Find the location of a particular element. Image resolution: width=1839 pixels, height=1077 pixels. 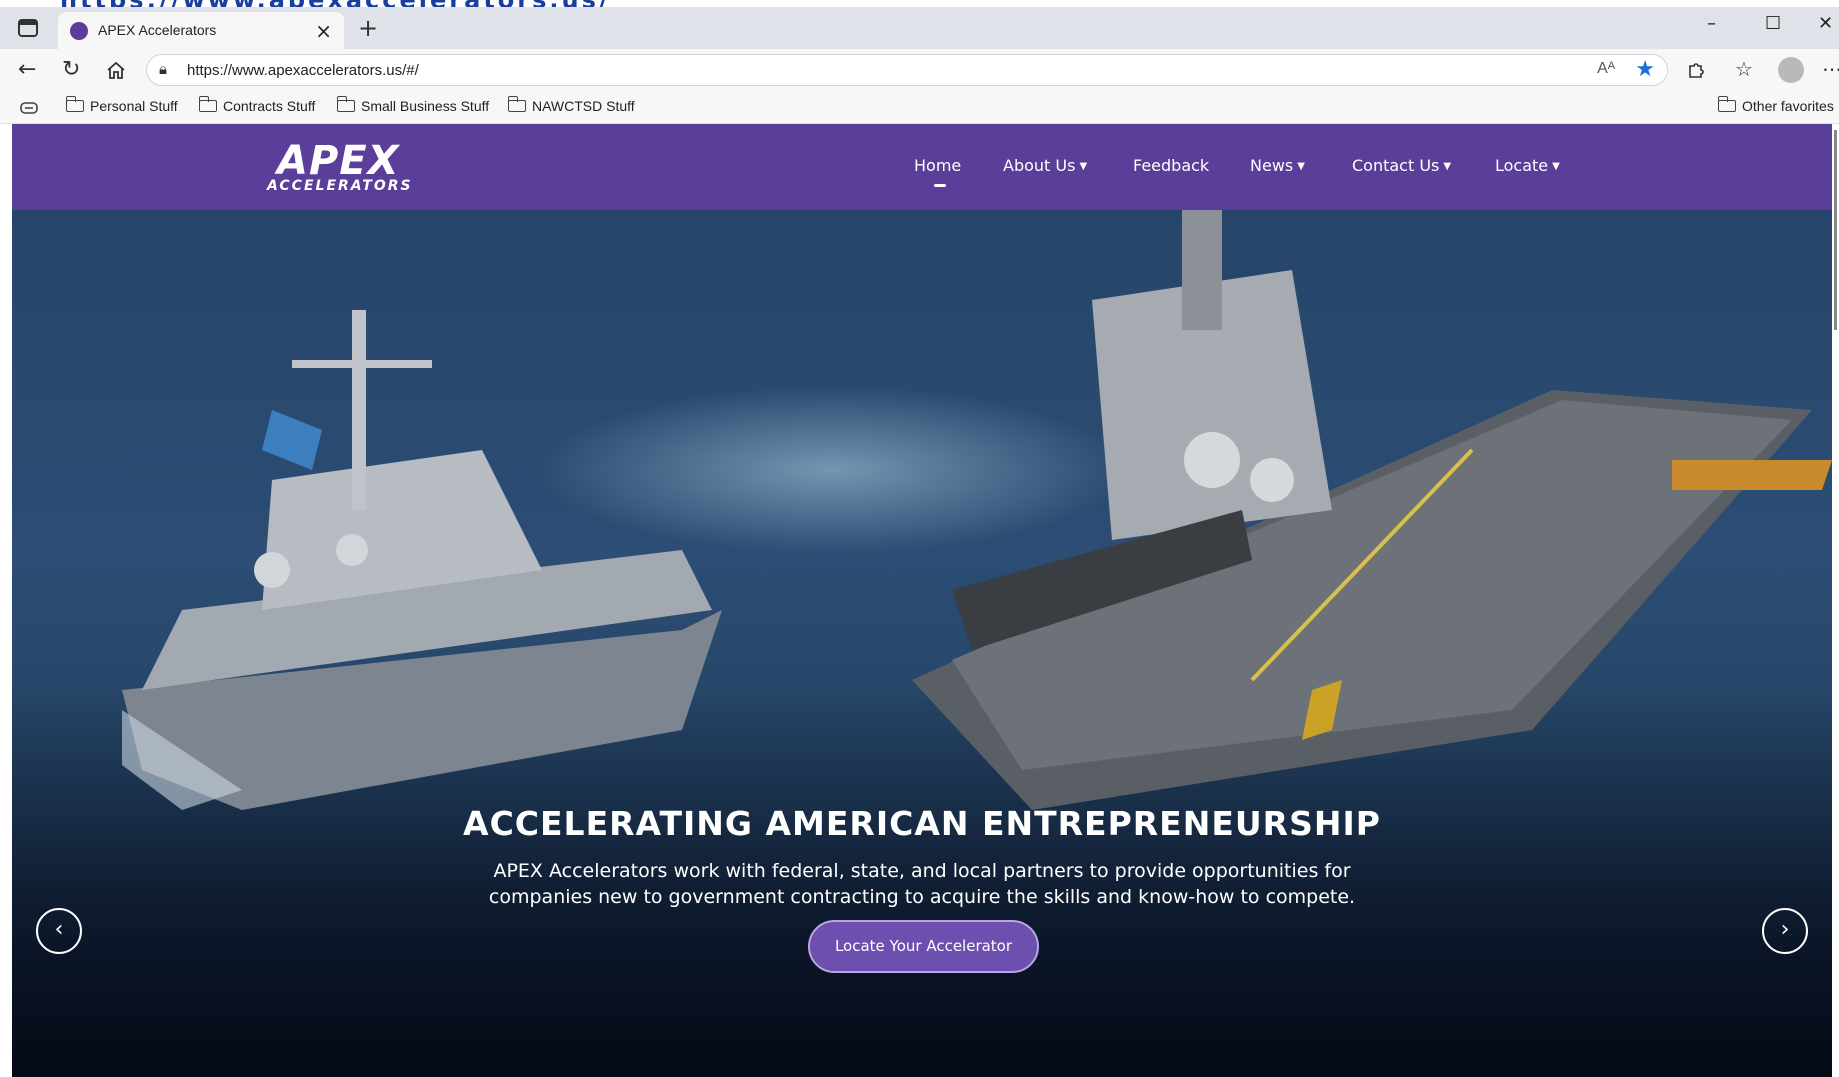

carousel-next-icon: › is located at coordinates (1785, 931).